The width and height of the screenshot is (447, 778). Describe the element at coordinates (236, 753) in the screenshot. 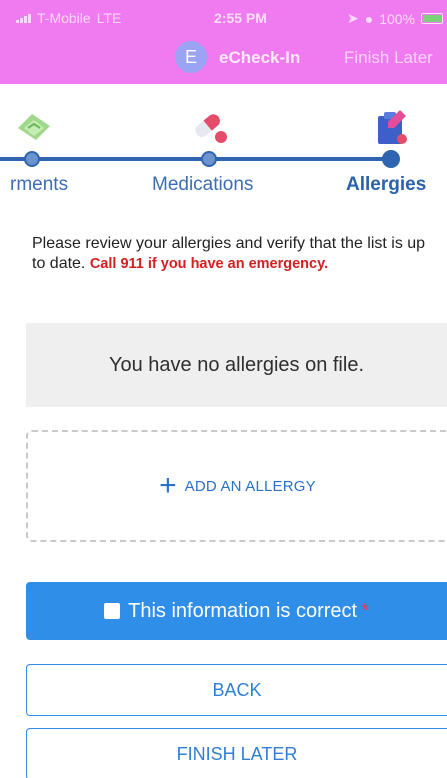

I see `finish-later-button: FINISH LATER` at that location.